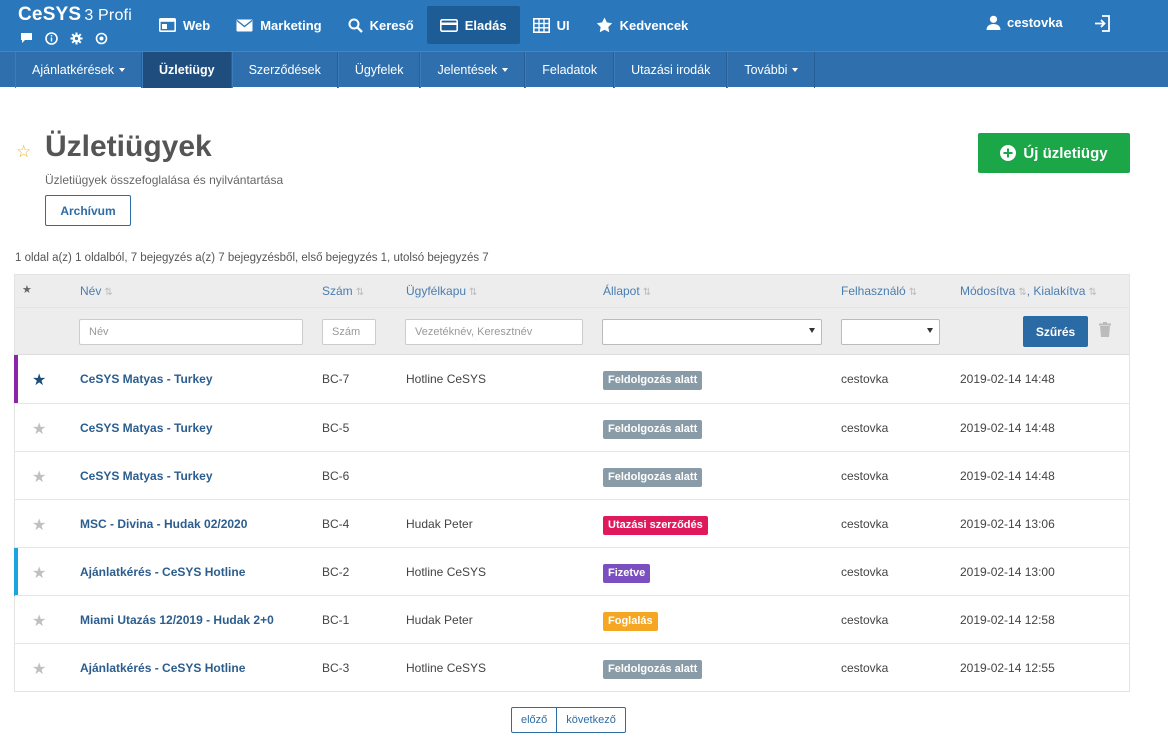  What do you see at coordinates (27, 289) in the screenshot?
I see `header-star-icon: ★` at bounding box center [27, 289].